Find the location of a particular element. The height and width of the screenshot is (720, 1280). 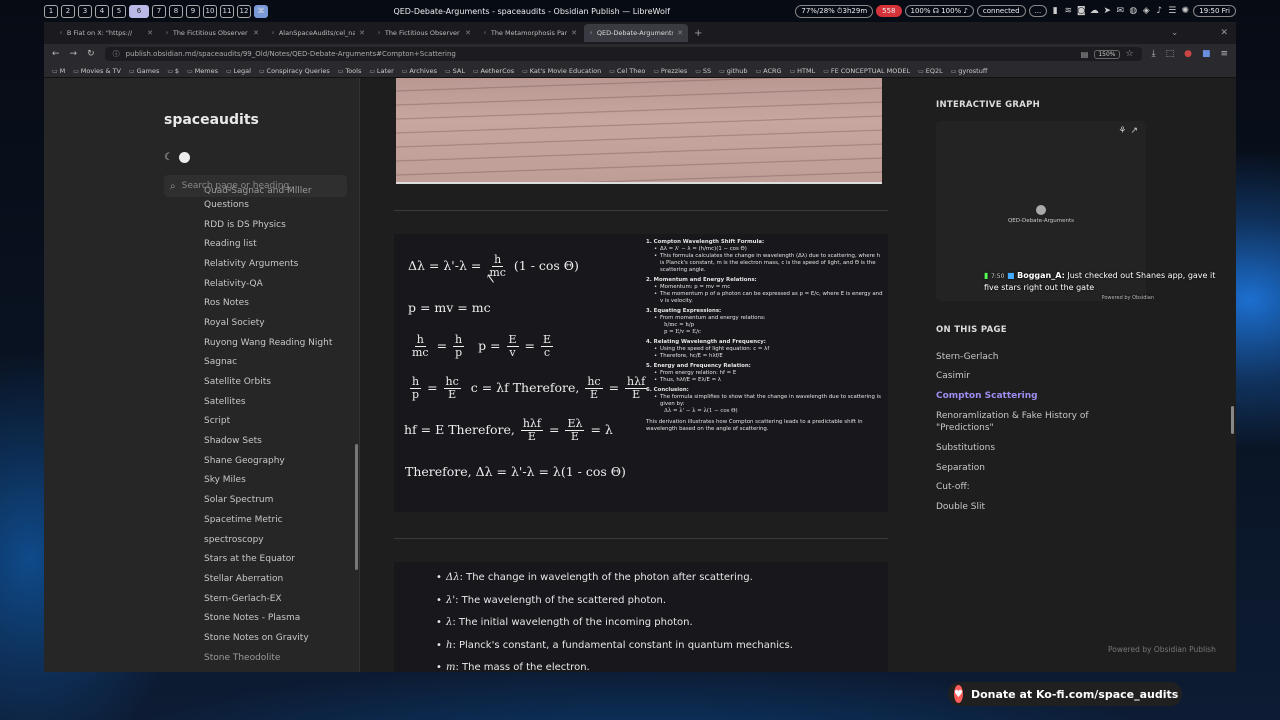

file-tree-item: Questions is located at coordinates (279, 205).